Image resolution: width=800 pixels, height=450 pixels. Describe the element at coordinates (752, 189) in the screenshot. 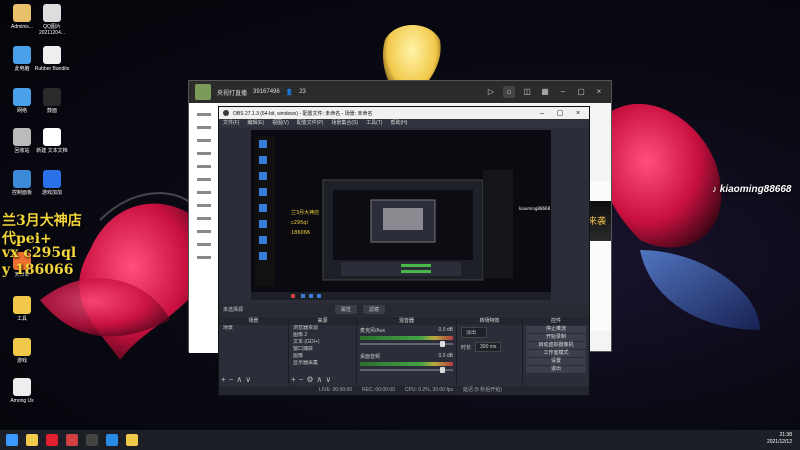

I see `tiktok-id: ♪ kiaoming88668` at that location.